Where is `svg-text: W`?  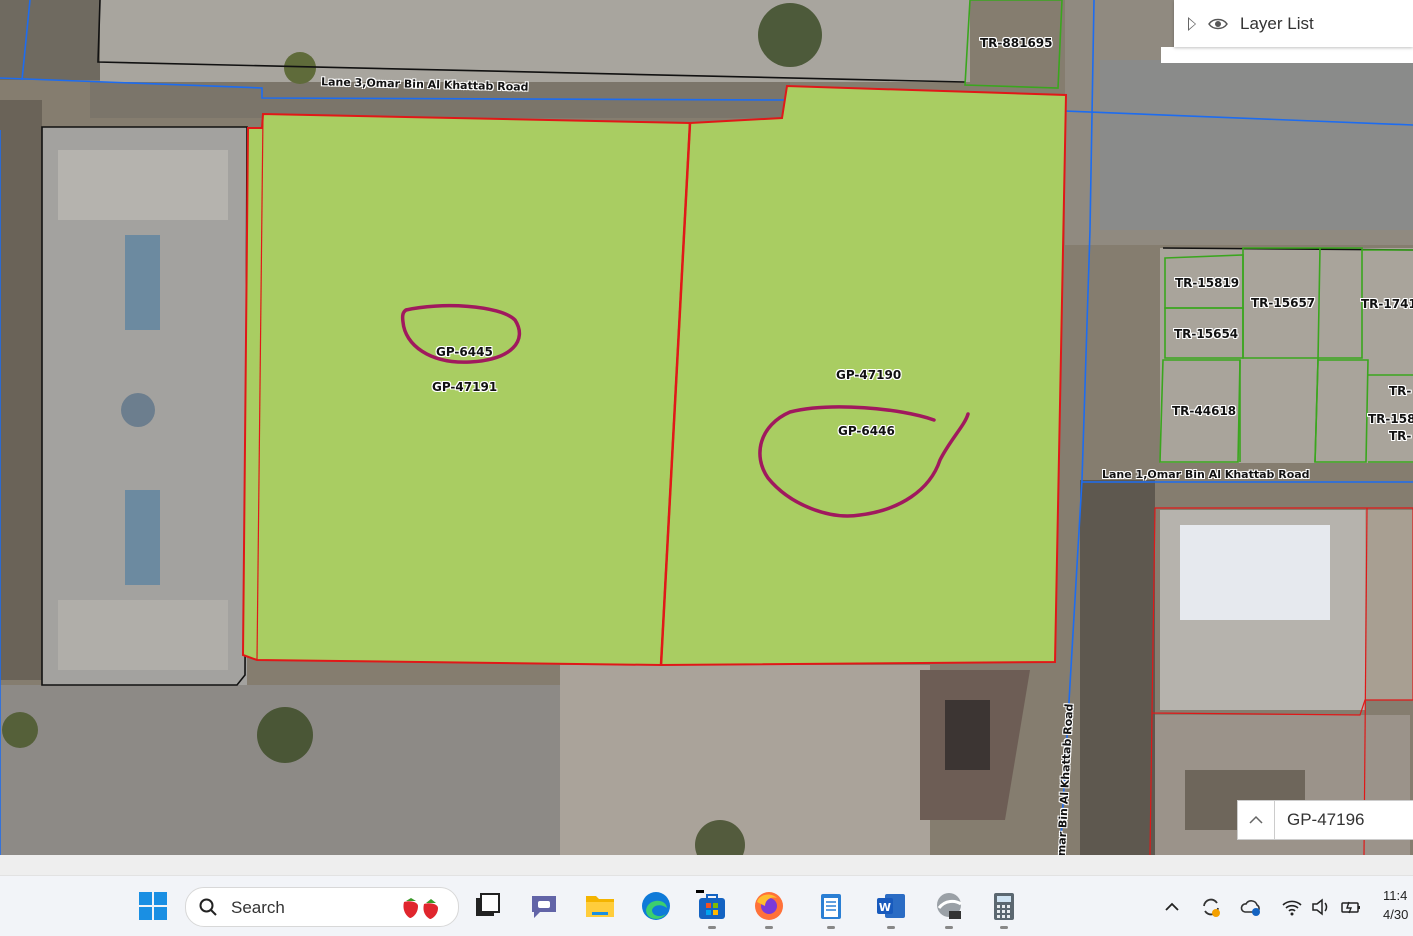
svg-text: W is located at coordinates (885, 907).